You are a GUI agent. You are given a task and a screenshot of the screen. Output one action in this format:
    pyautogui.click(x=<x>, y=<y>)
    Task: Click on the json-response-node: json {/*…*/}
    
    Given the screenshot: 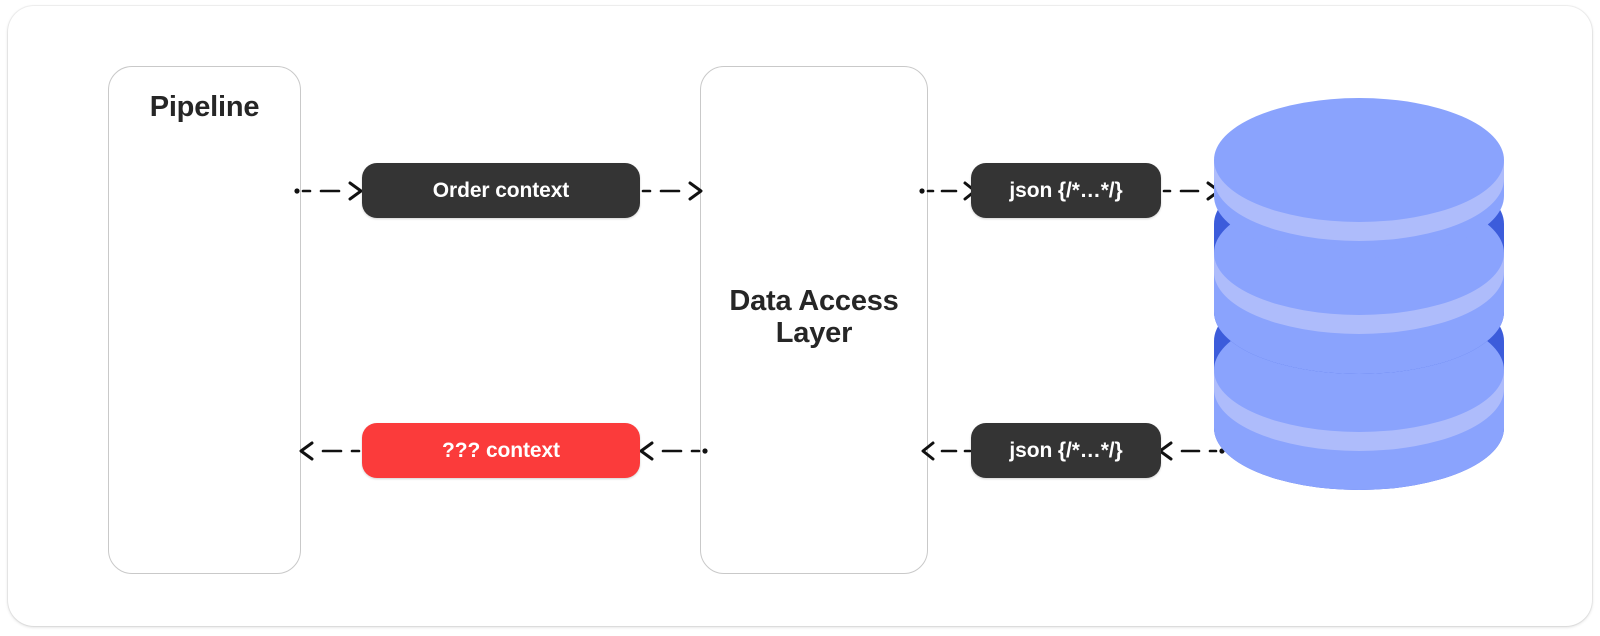 What is the action you would take?
    pyautogui.click(x=1066, y=450)
    